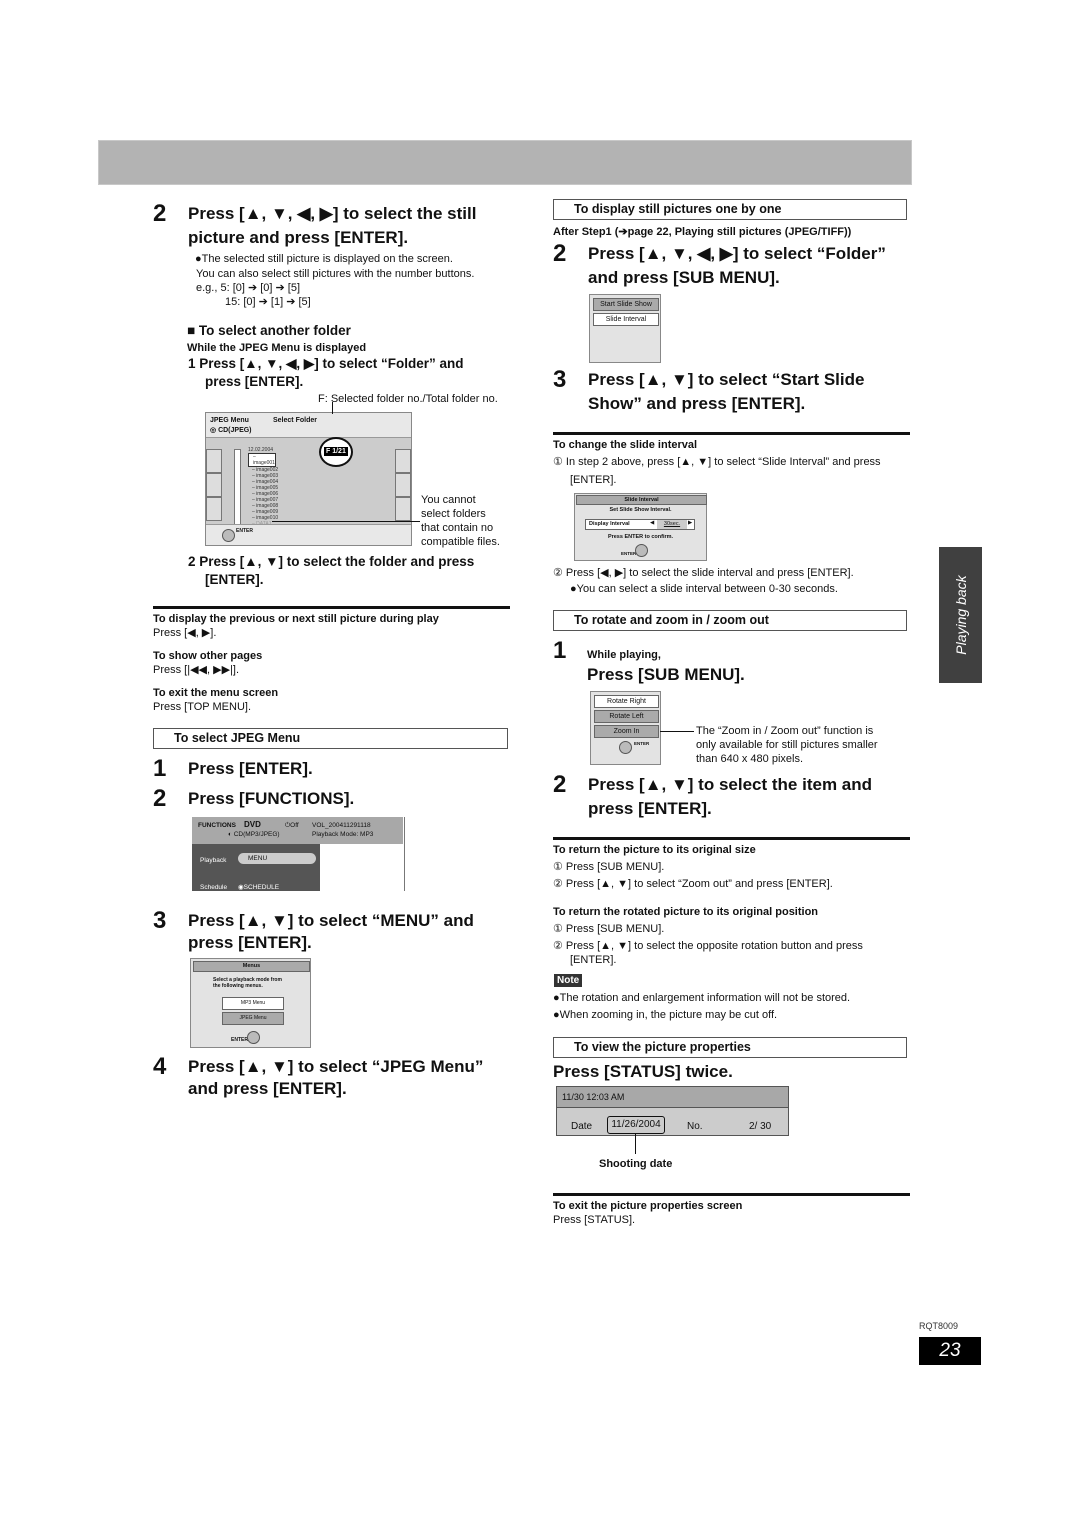 This screenshot has height=1528, width=1080. I want to click on enter-label: ENTER, so click(239, 1040).